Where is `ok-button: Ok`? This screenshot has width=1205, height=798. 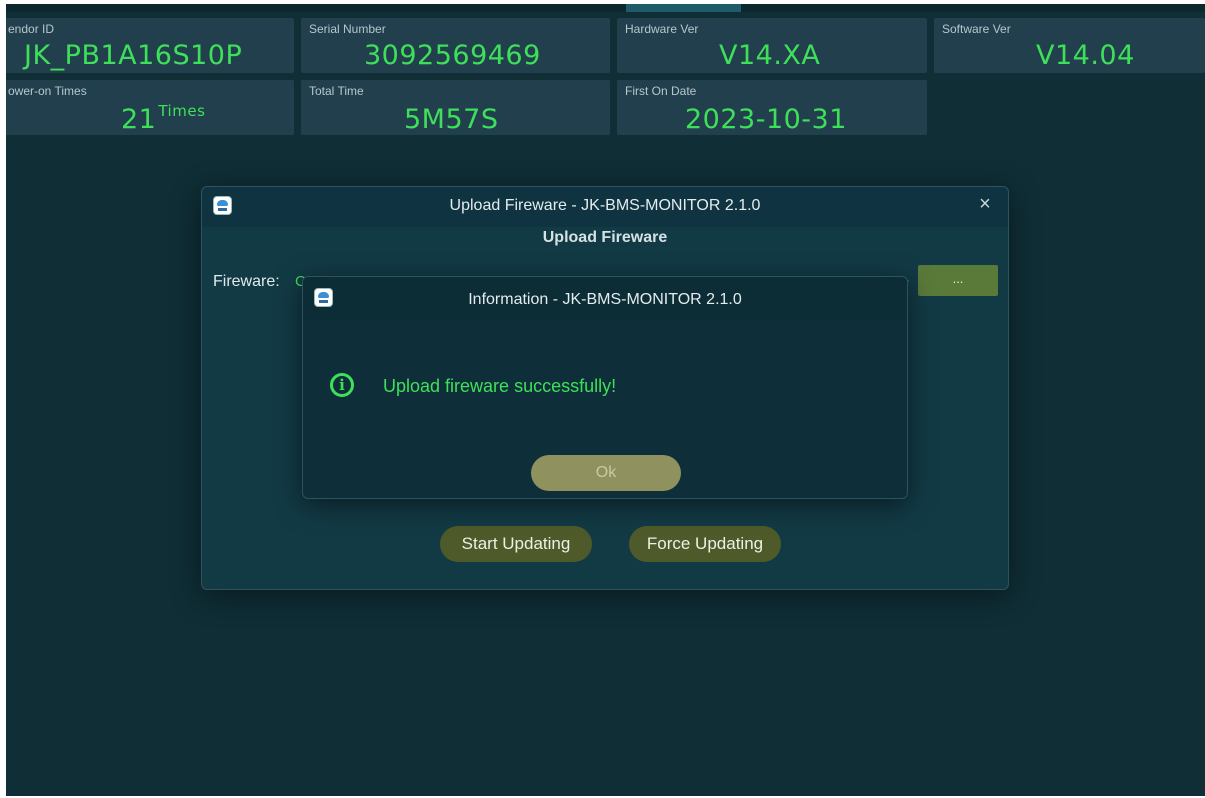
ok-button: Ok is located at coordinates (606, 473).